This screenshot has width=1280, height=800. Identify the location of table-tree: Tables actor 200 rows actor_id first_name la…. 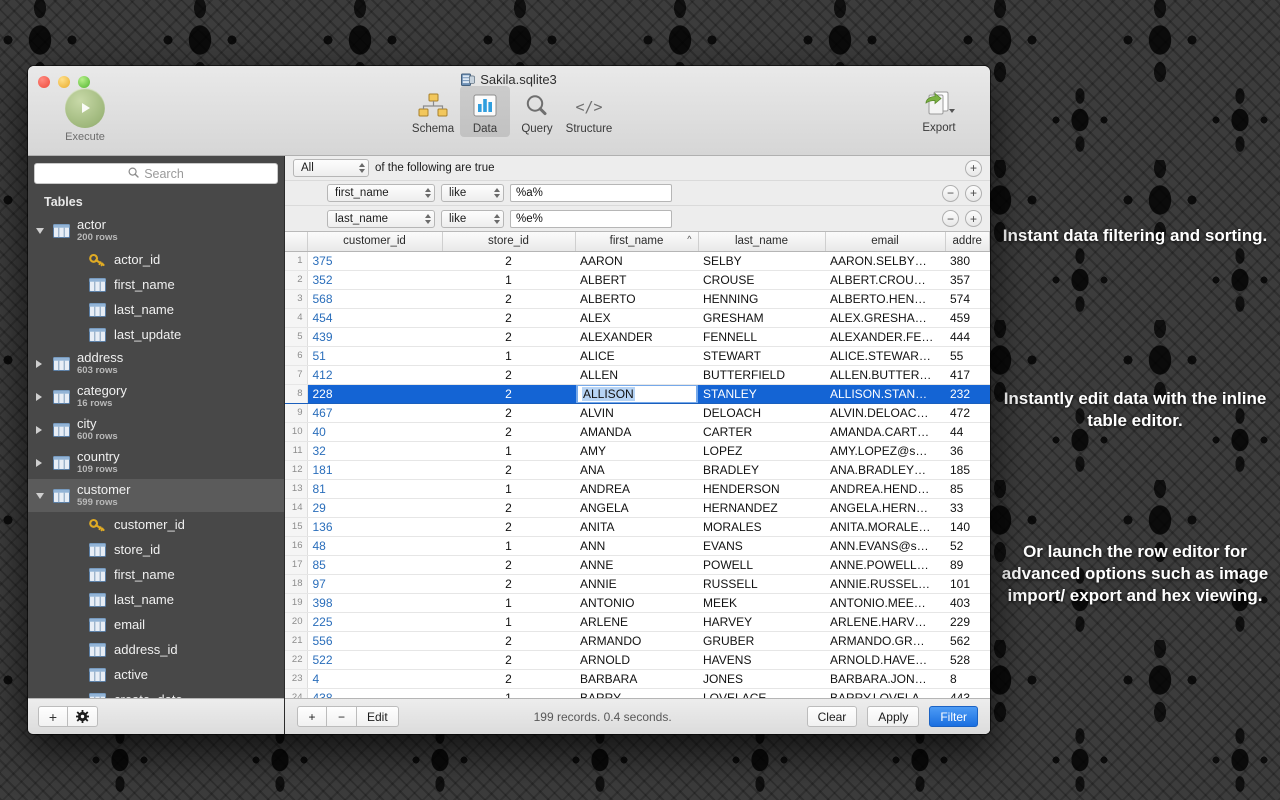
(156, 444).